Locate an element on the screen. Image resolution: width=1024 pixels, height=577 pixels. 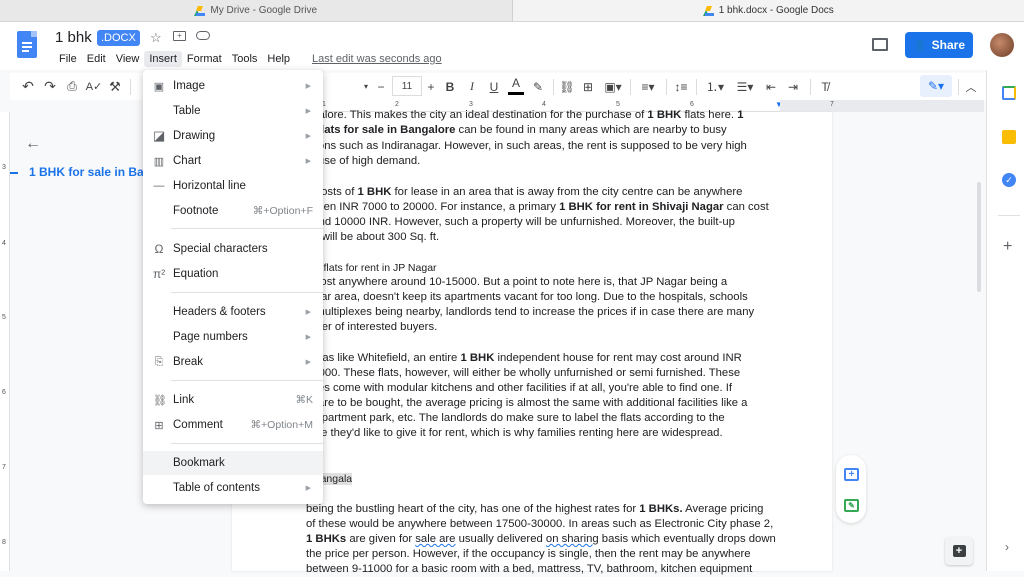
browser-tab-docs: 1 bhk.docx - Google Docs is located at coordinates (768, 10).